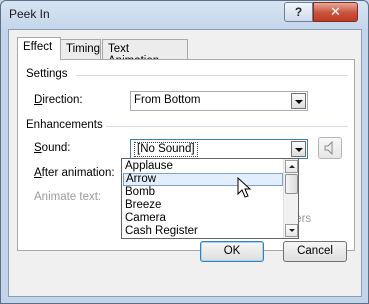  I want to click on window-title: Peek In, so click(29, 14).